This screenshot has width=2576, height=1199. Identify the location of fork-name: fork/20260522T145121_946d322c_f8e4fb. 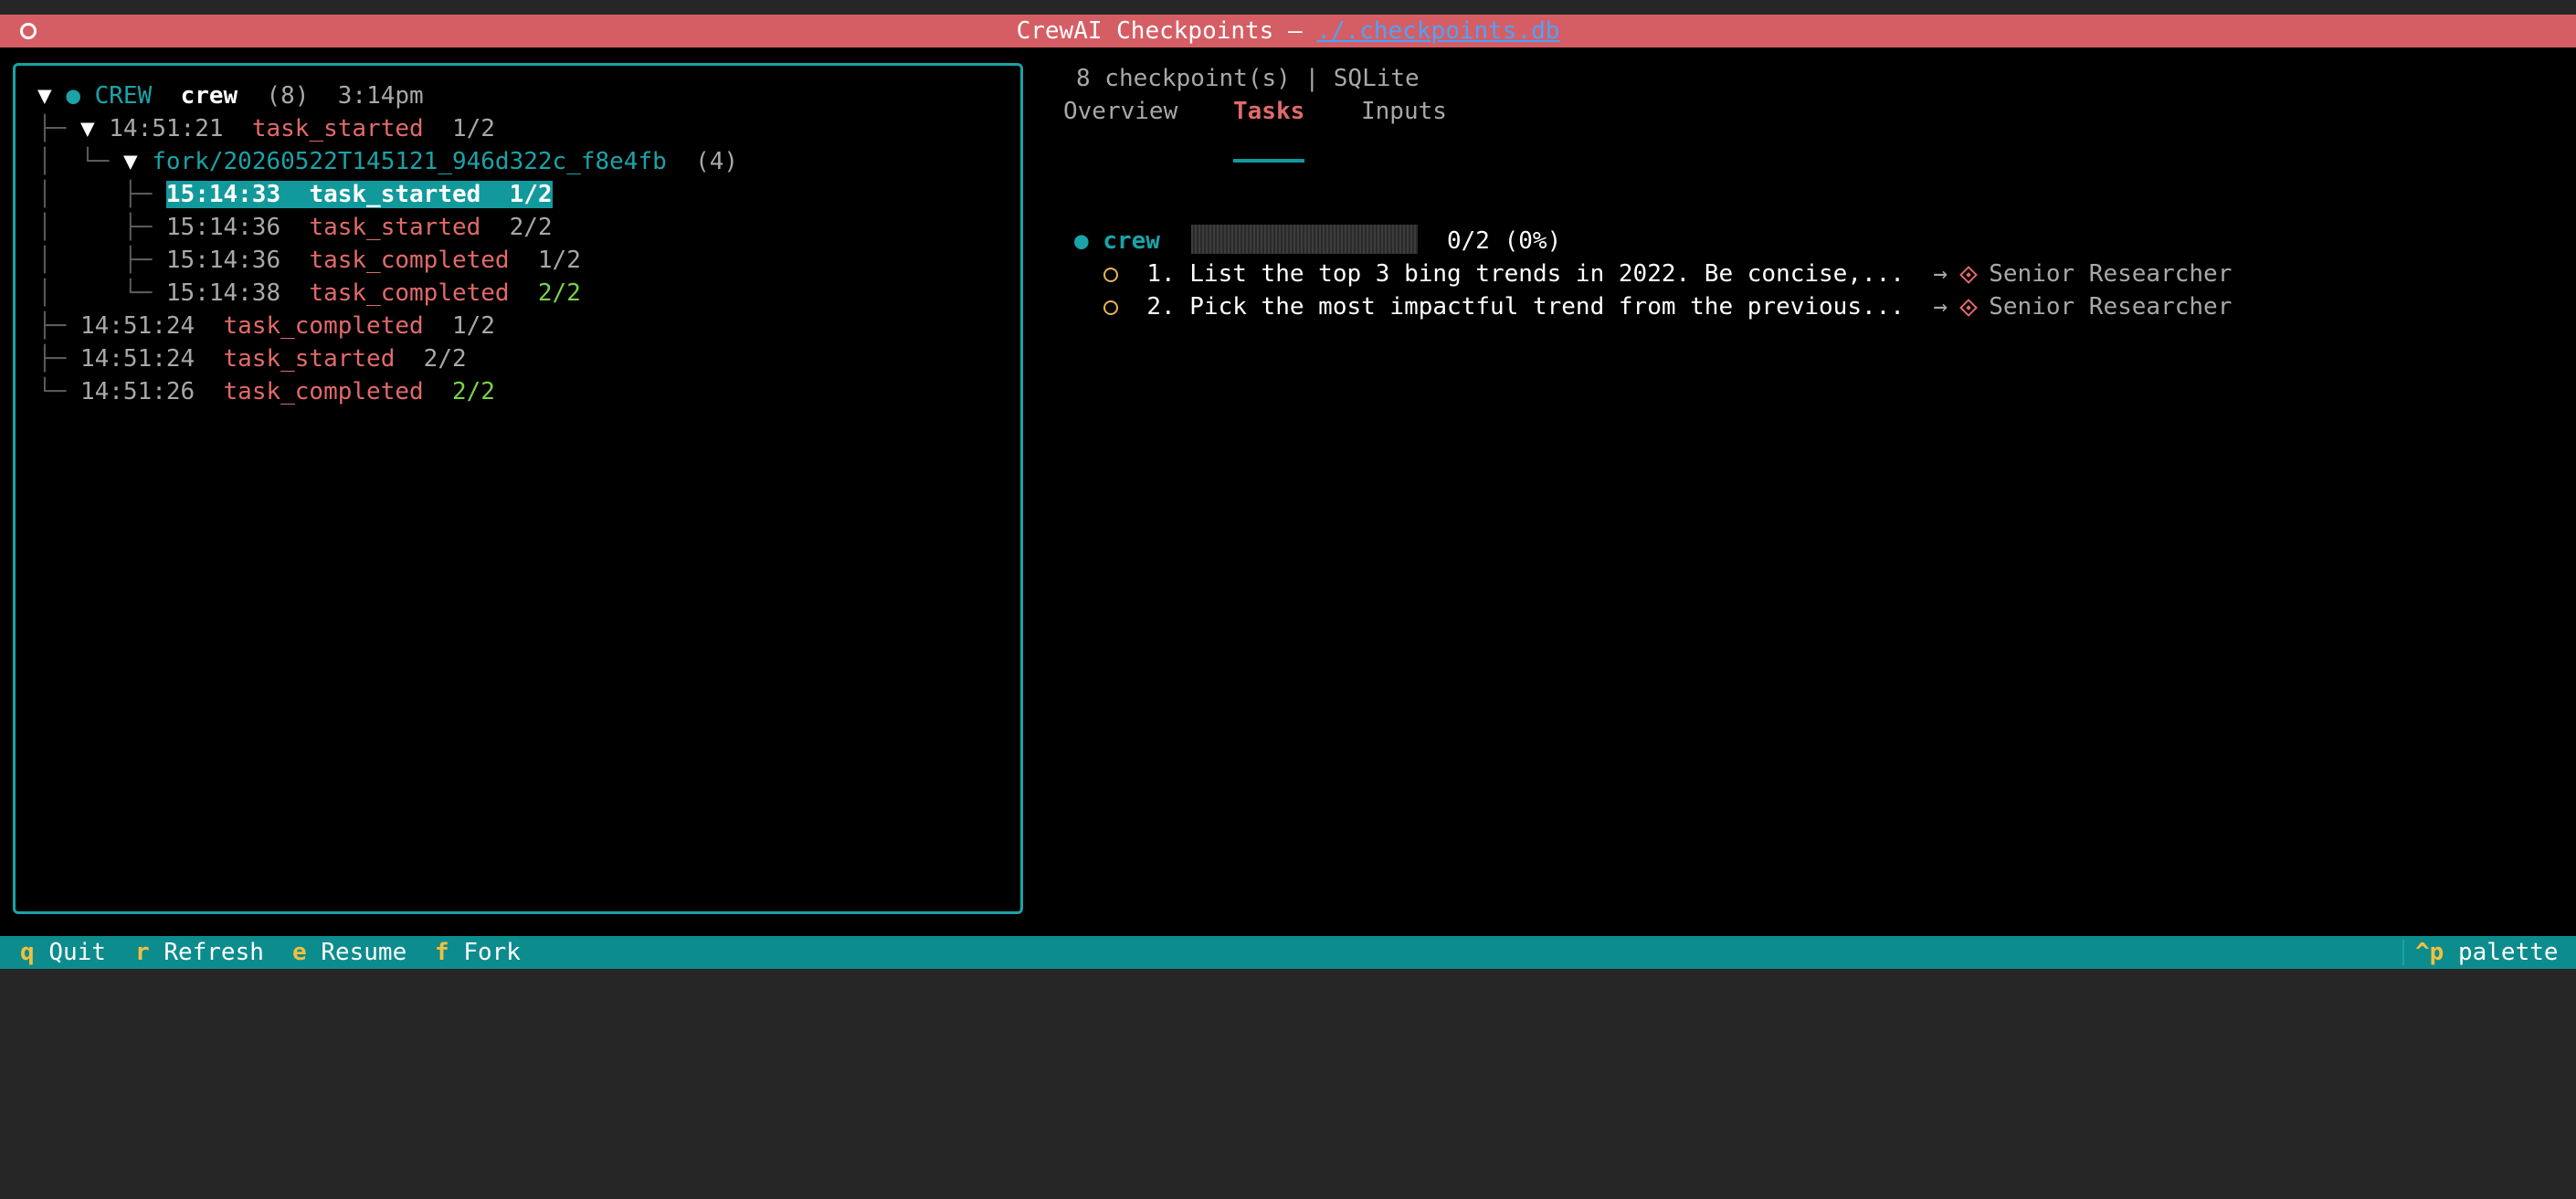
(409, 161).